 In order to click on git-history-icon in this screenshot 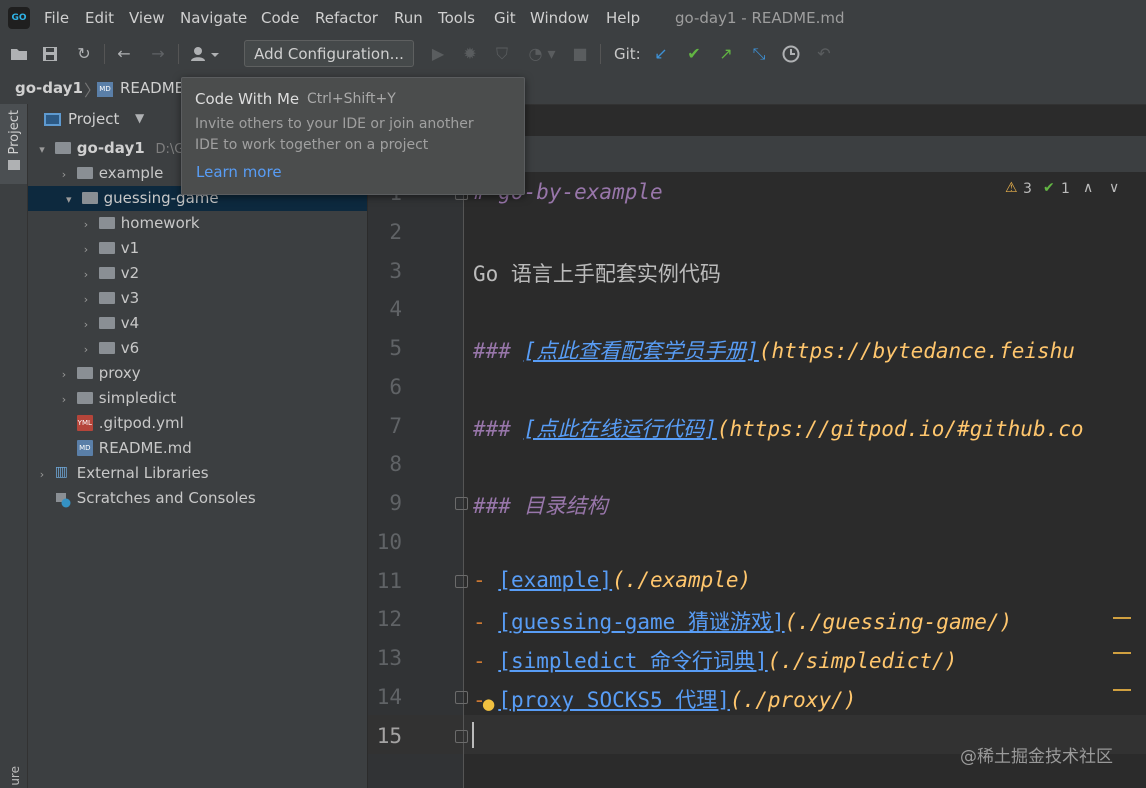, I will do `click(791, 54)`.